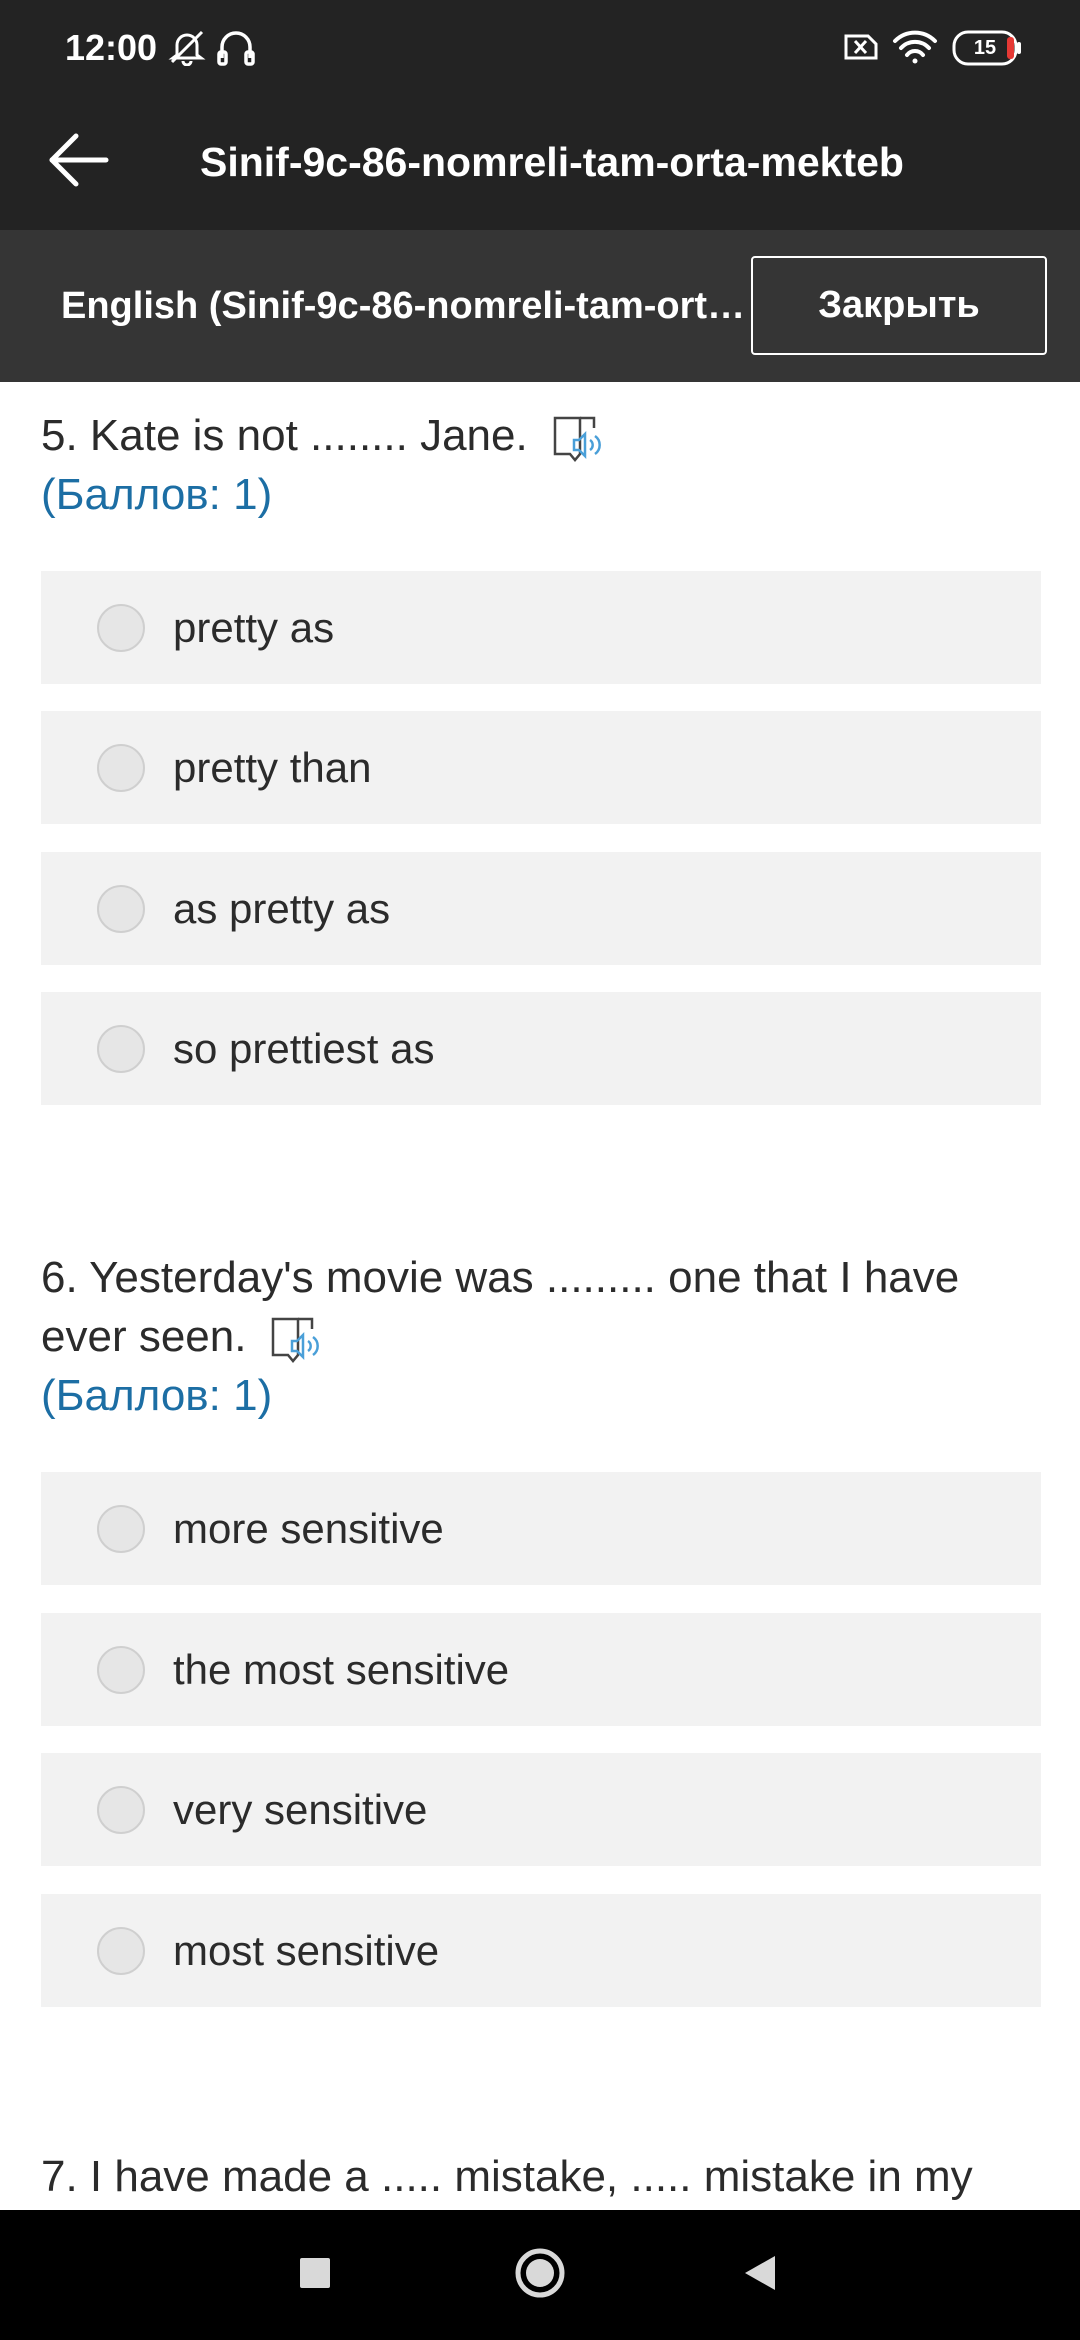 This screenshot has height=2340, width=1080. What do you see at coordinates (541, 1809) in the screenshot?
I see `option-very-sensitive: very sensitive` at bounding box center [541, 1809].